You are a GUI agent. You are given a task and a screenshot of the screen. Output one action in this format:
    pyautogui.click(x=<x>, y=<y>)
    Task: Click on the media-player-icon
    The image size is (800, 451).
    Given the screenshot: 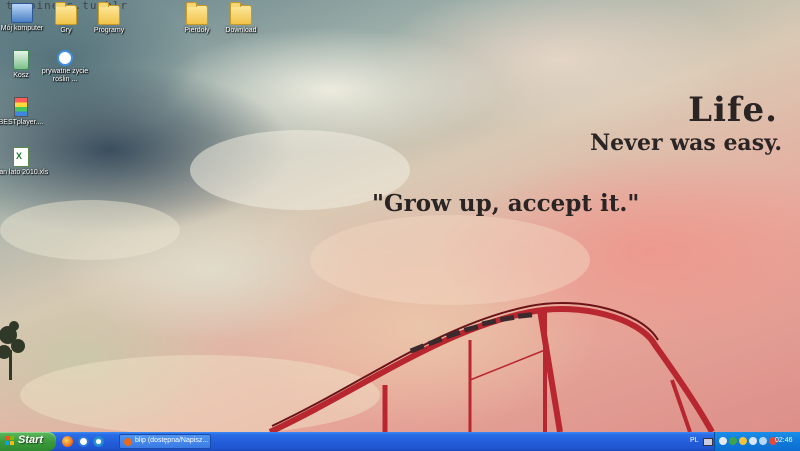 What is the action you would take?
    pyautogui.click(x=98, y=441)
    